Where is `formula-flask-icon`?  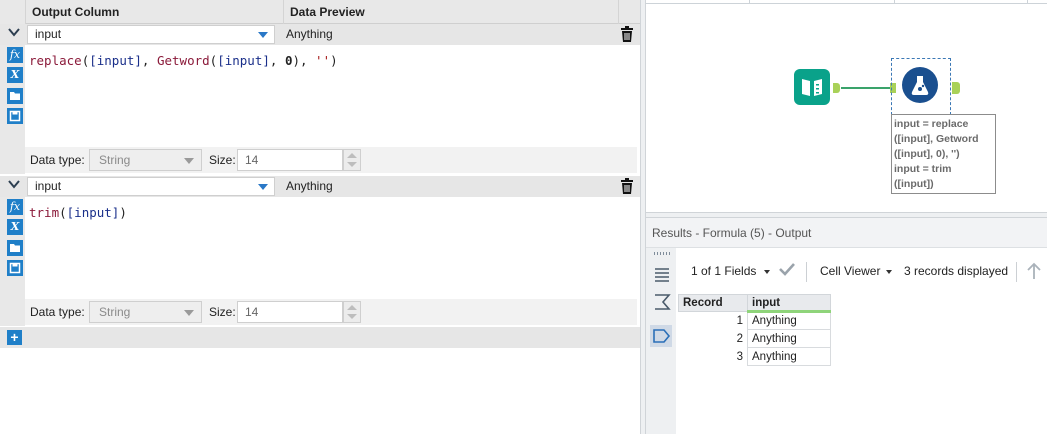
formula-flask-icon is located at coordinates (920, 85).